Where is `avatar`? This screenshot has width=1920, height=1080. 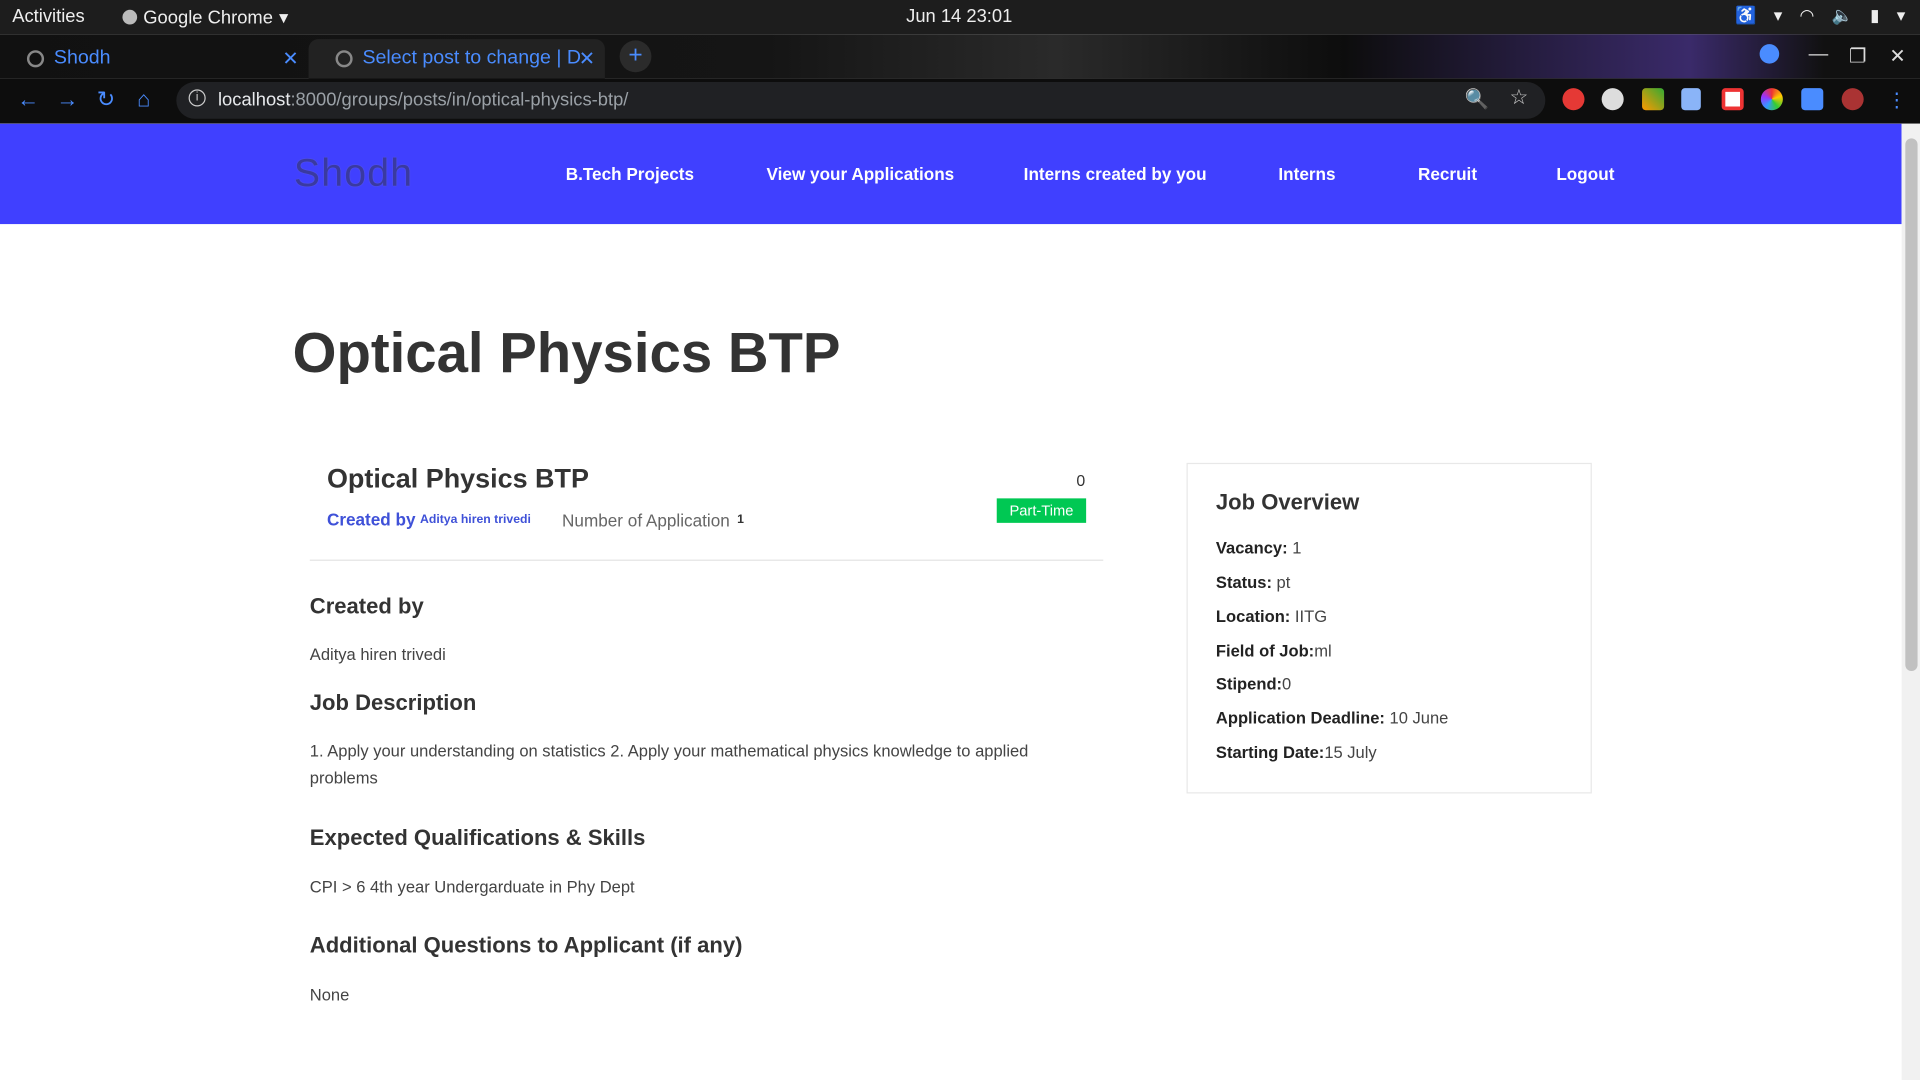
avatar is located at coordinates (1852, 99).